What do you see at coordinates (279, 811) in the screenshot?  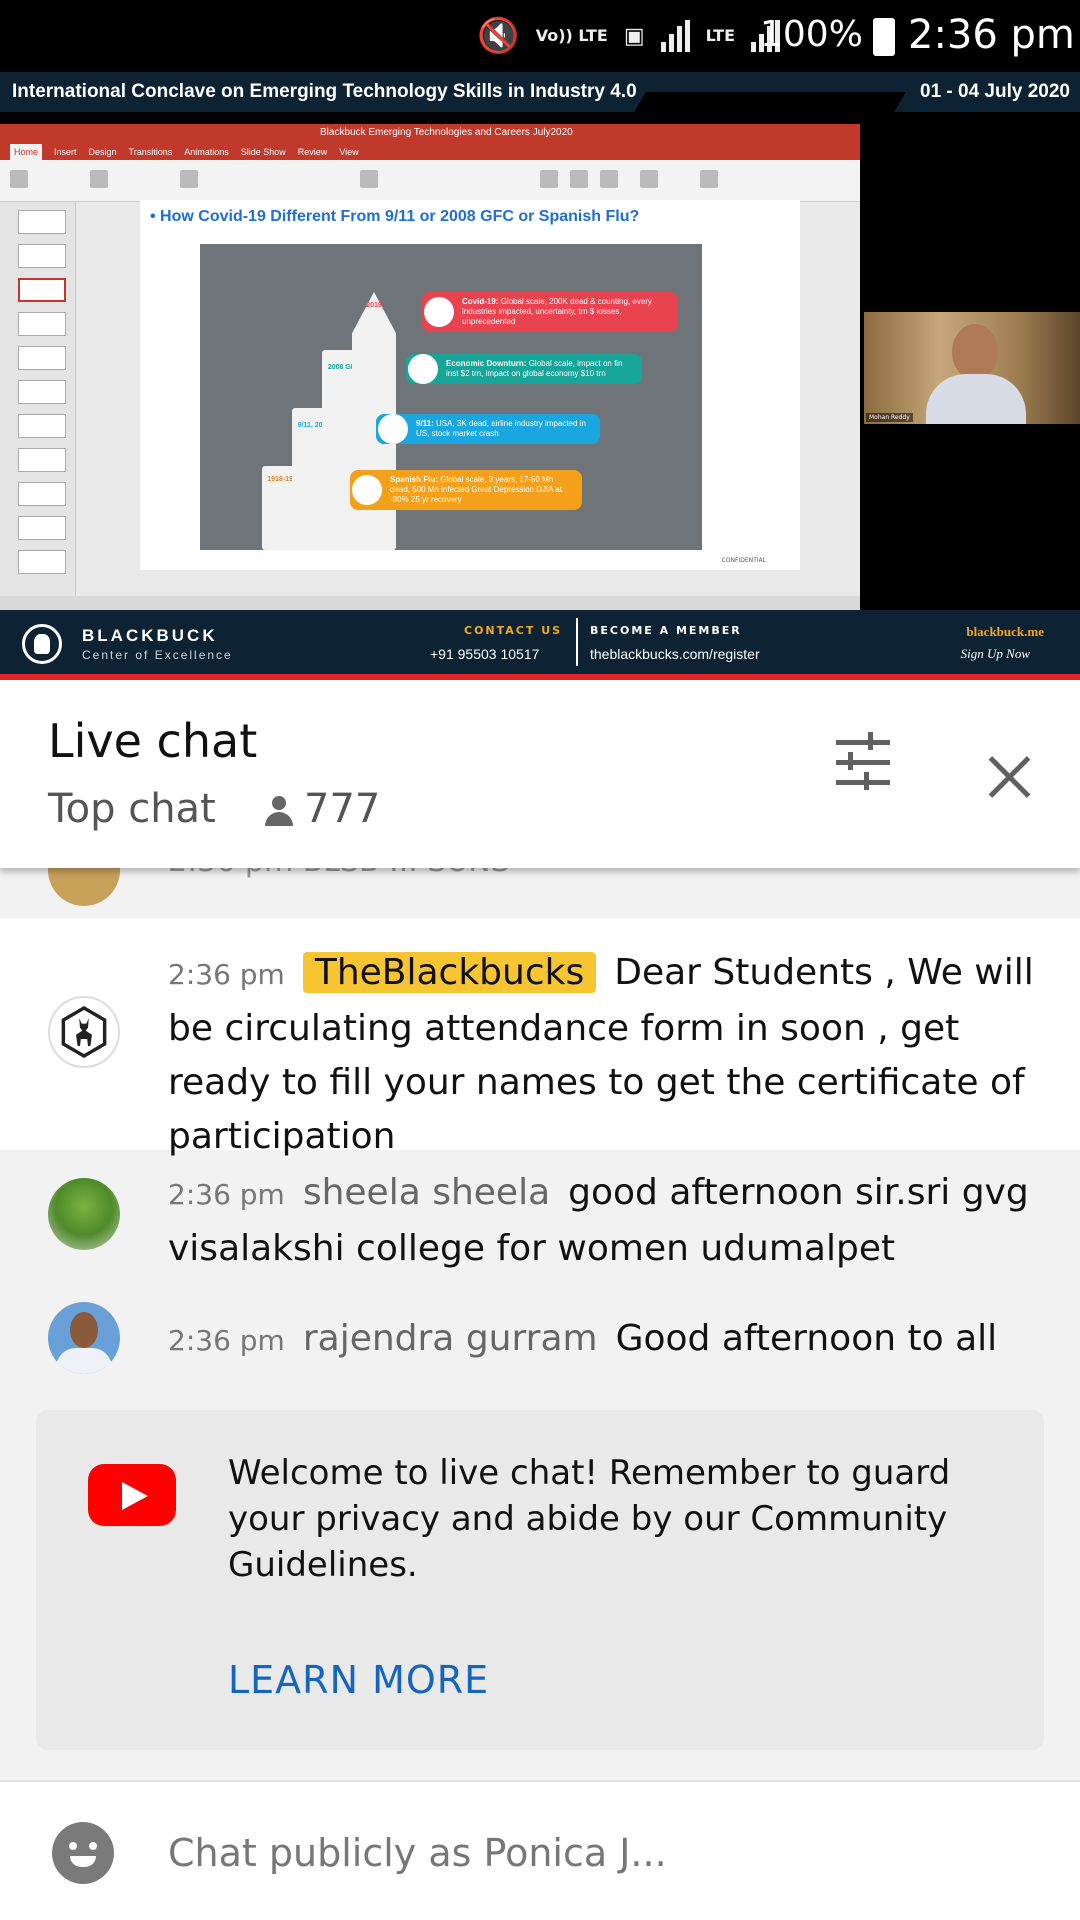 I see `person-icon` at bounding box center [279, 811].